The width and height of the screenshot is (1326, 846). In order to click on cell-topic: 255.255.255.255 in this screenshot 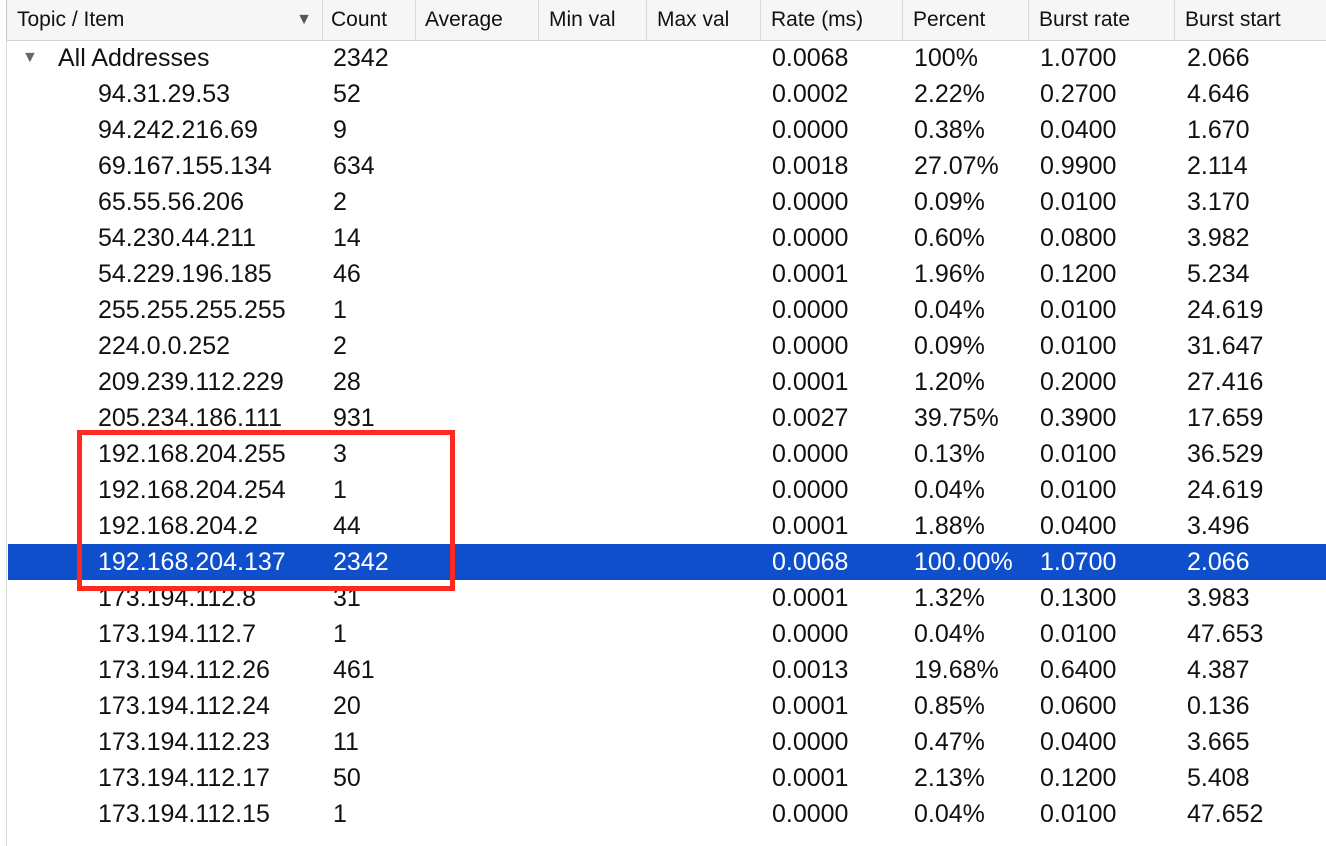, I will do `click(192, 310)`.